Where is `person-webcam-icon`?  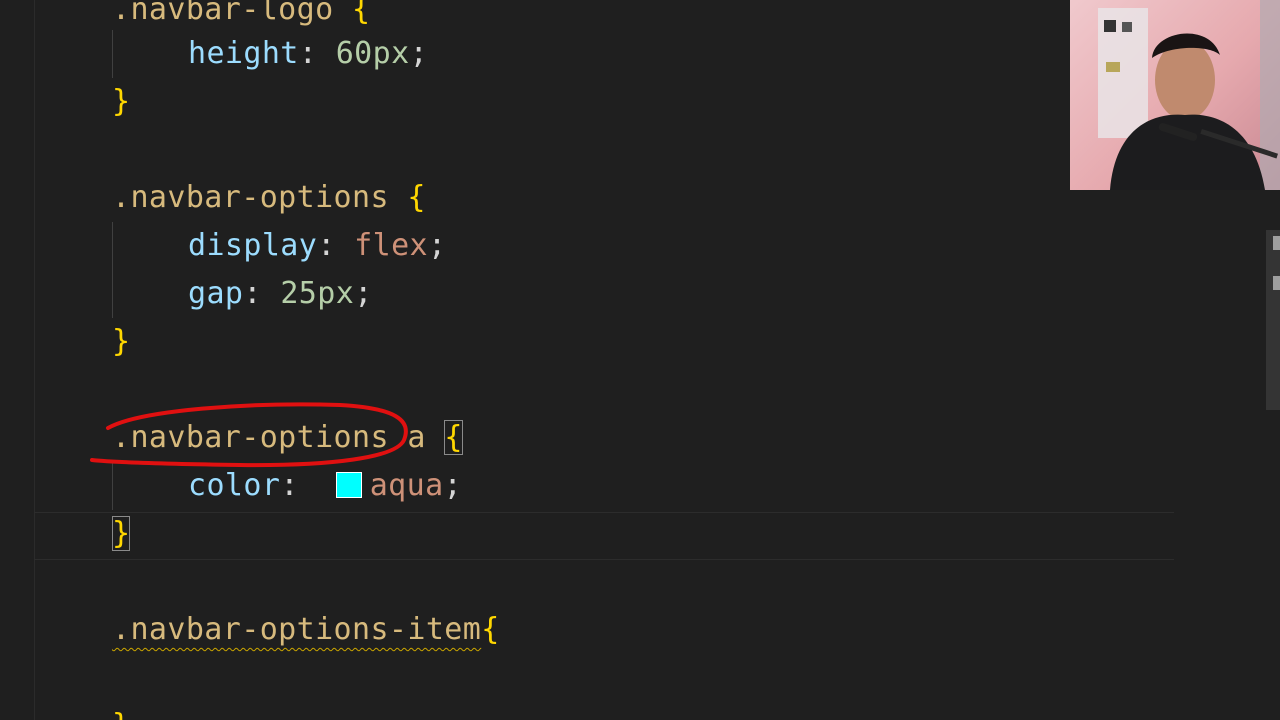 person-webcam-icon is located at coordinates (1189, 95).